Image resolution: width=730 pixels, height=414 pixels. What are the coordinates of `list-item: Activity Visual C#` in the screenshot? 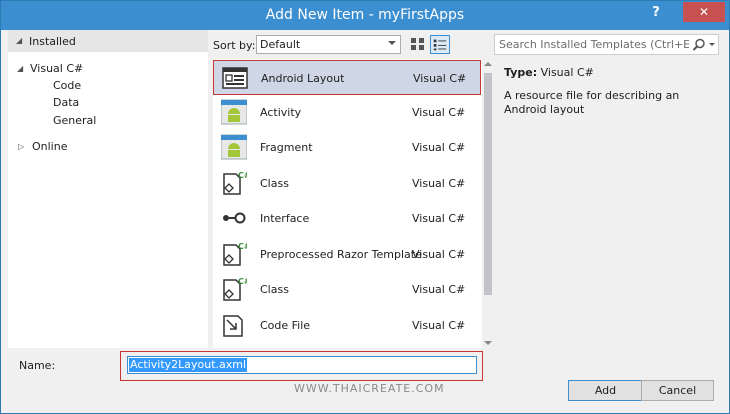 It's located at (347, 112).